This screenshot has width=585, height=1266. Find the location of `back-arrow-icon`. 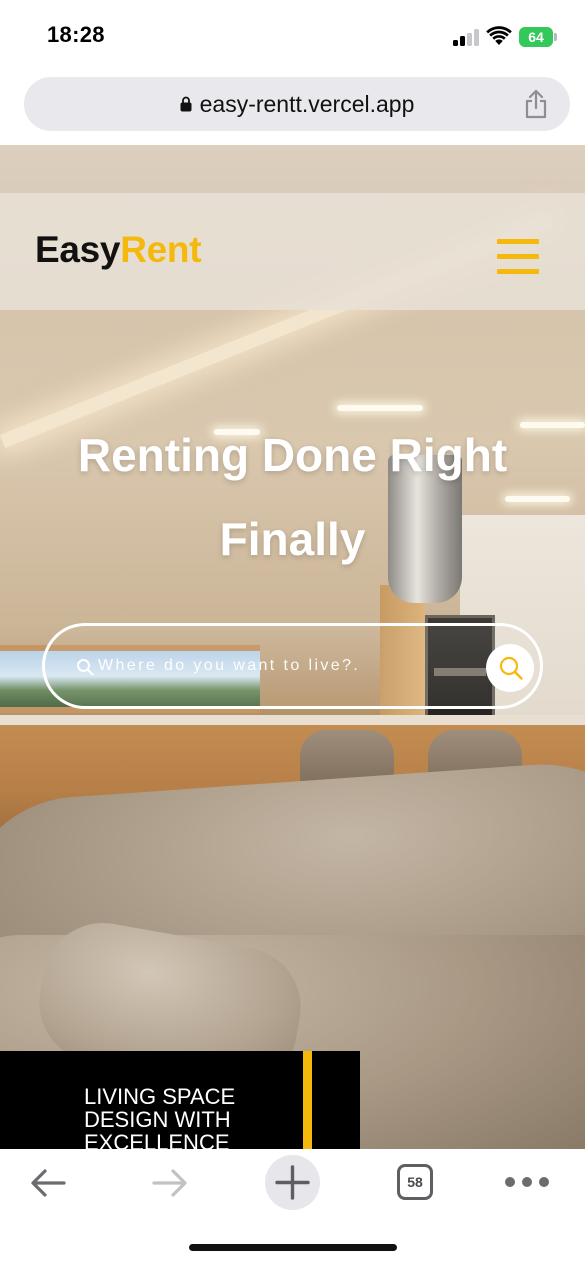

back-arrow-icon is located at coordinates (48, 1183).